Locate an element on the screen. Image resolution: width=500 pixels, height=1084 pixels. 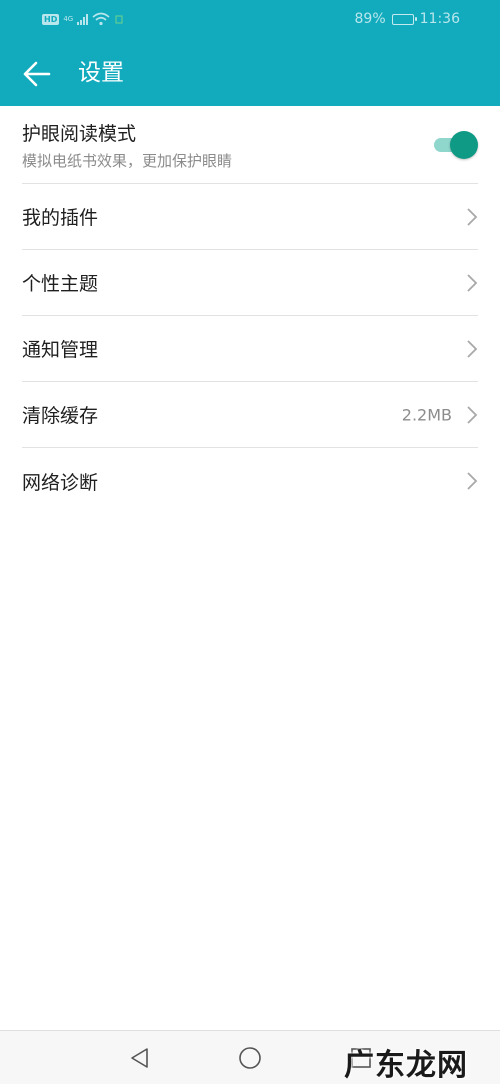
eye-mode-toggle is located at coordinates (455, 144).